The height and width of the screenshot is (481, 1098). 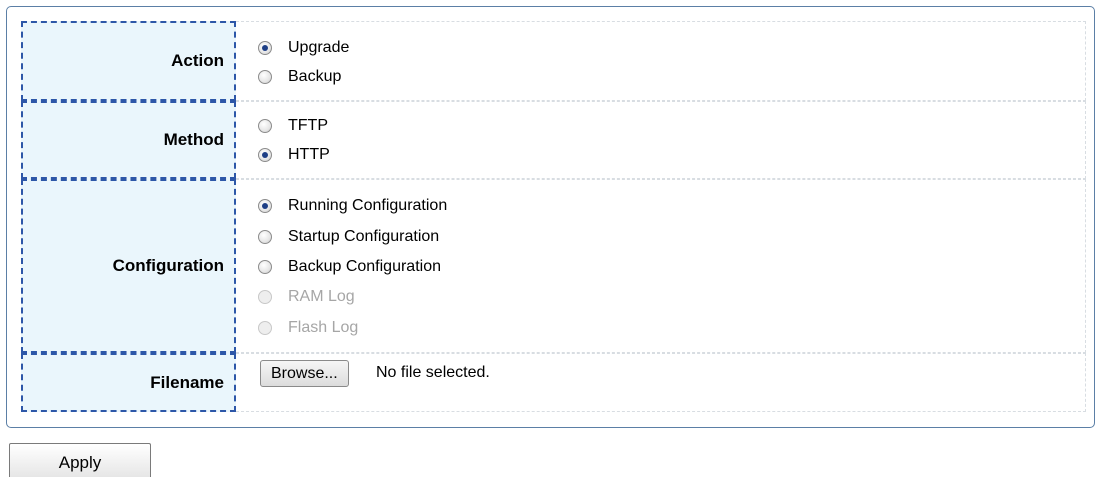 I want to click on radio-option-startup-configuration: Startup Configuration, so click(x=348, y=237).